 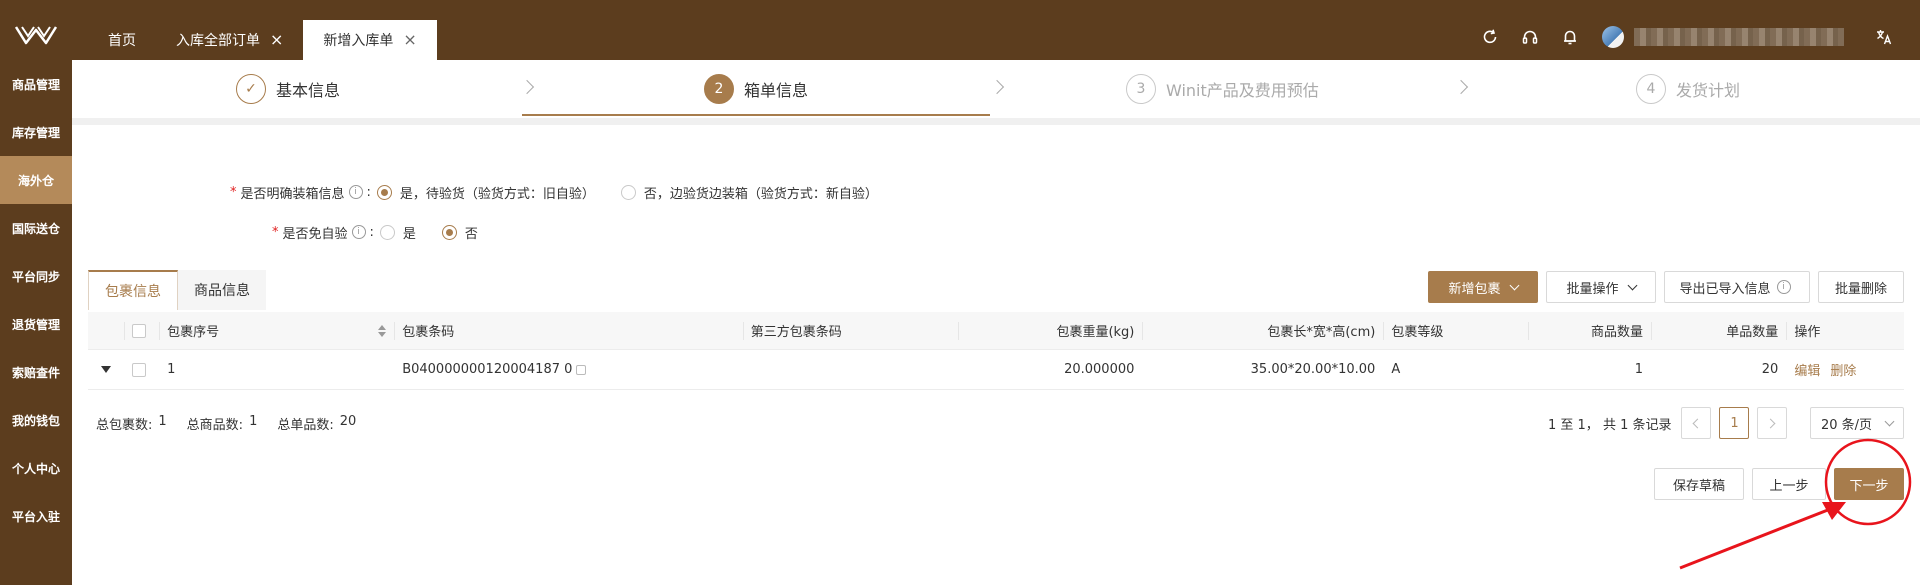 What do you see at coordinates (1857, 423) in the screenshot?
I see `page-size-select: 20 条/页` at bounding box center [1857, 423].